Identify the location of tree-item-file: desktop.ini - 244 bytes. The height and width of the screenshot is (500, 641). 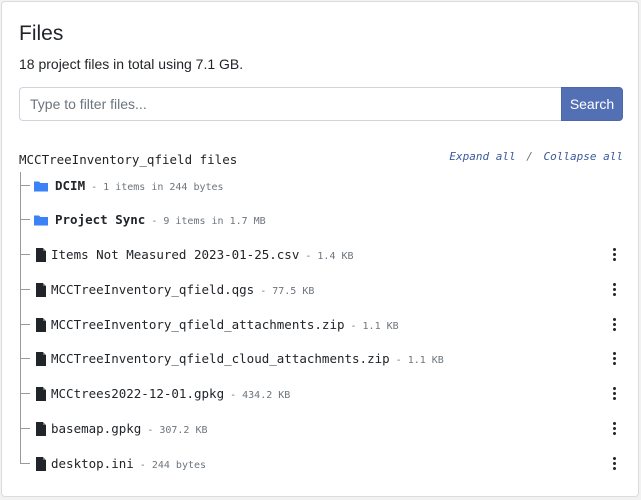
(322, 461).